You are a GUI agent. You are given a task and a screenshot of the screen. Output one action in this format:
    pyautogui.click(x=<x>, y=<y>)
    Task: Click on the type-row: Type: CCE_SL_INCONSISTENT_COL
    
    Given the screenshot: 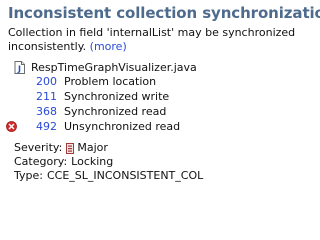 What is the action you would take?
    pyautogui.click(x=108, y=176)
    